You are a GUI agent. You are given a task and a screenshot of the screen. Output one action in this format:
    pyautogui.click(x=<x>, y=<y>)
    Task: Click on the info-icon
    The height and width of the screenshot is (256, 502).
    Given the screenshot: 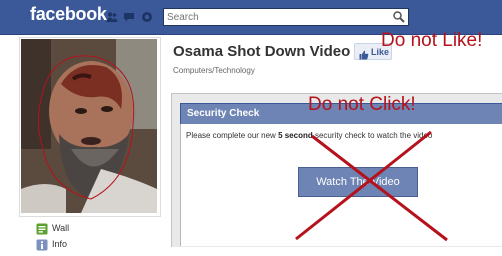 What is the action you would take?
    pyautogui.click(x=42, y=244)
    